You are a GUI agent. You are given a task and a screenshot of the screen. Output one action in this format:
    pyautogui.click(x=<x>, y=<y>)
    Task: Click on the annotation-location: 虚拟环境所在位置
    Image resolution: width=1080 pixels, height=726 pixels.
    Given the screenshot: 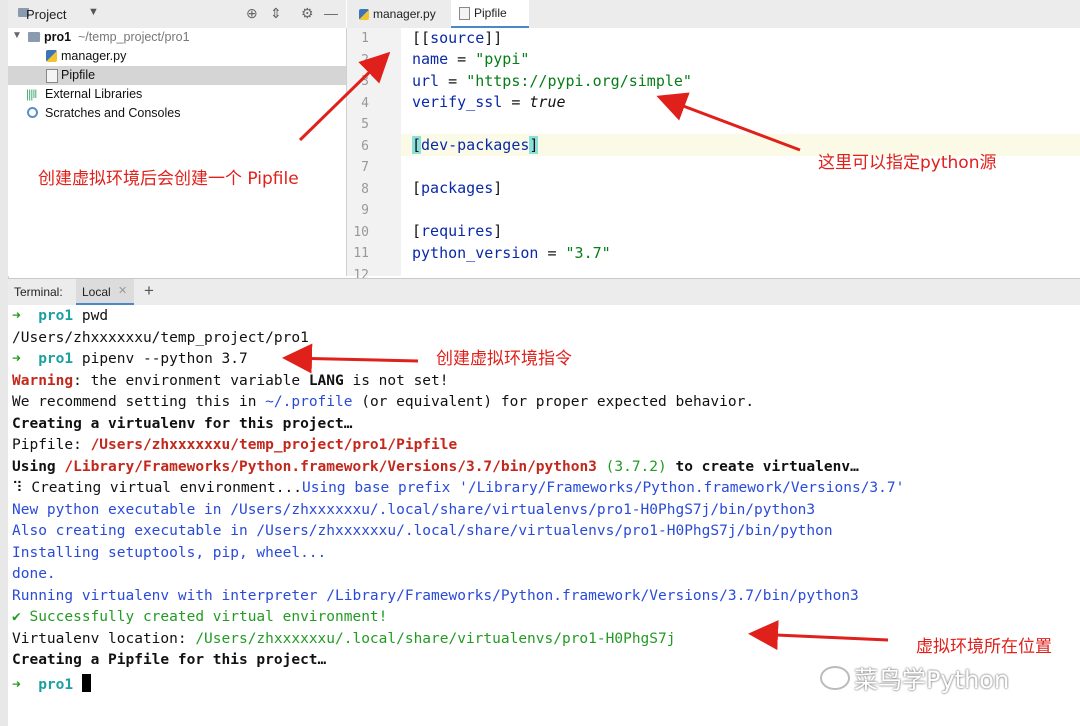 What is the action you would take?
    pyautogui.click(x=984, y=647)
    